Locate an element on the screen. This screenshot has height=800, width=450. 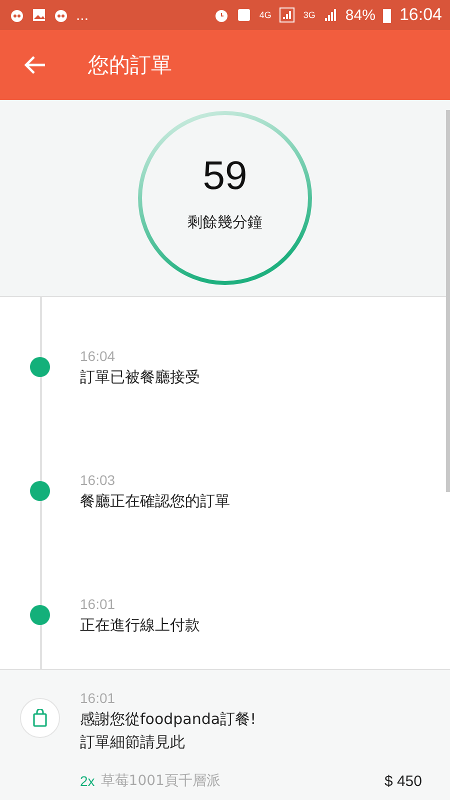
clock: 16:04 is located at coordinates (420, 15).